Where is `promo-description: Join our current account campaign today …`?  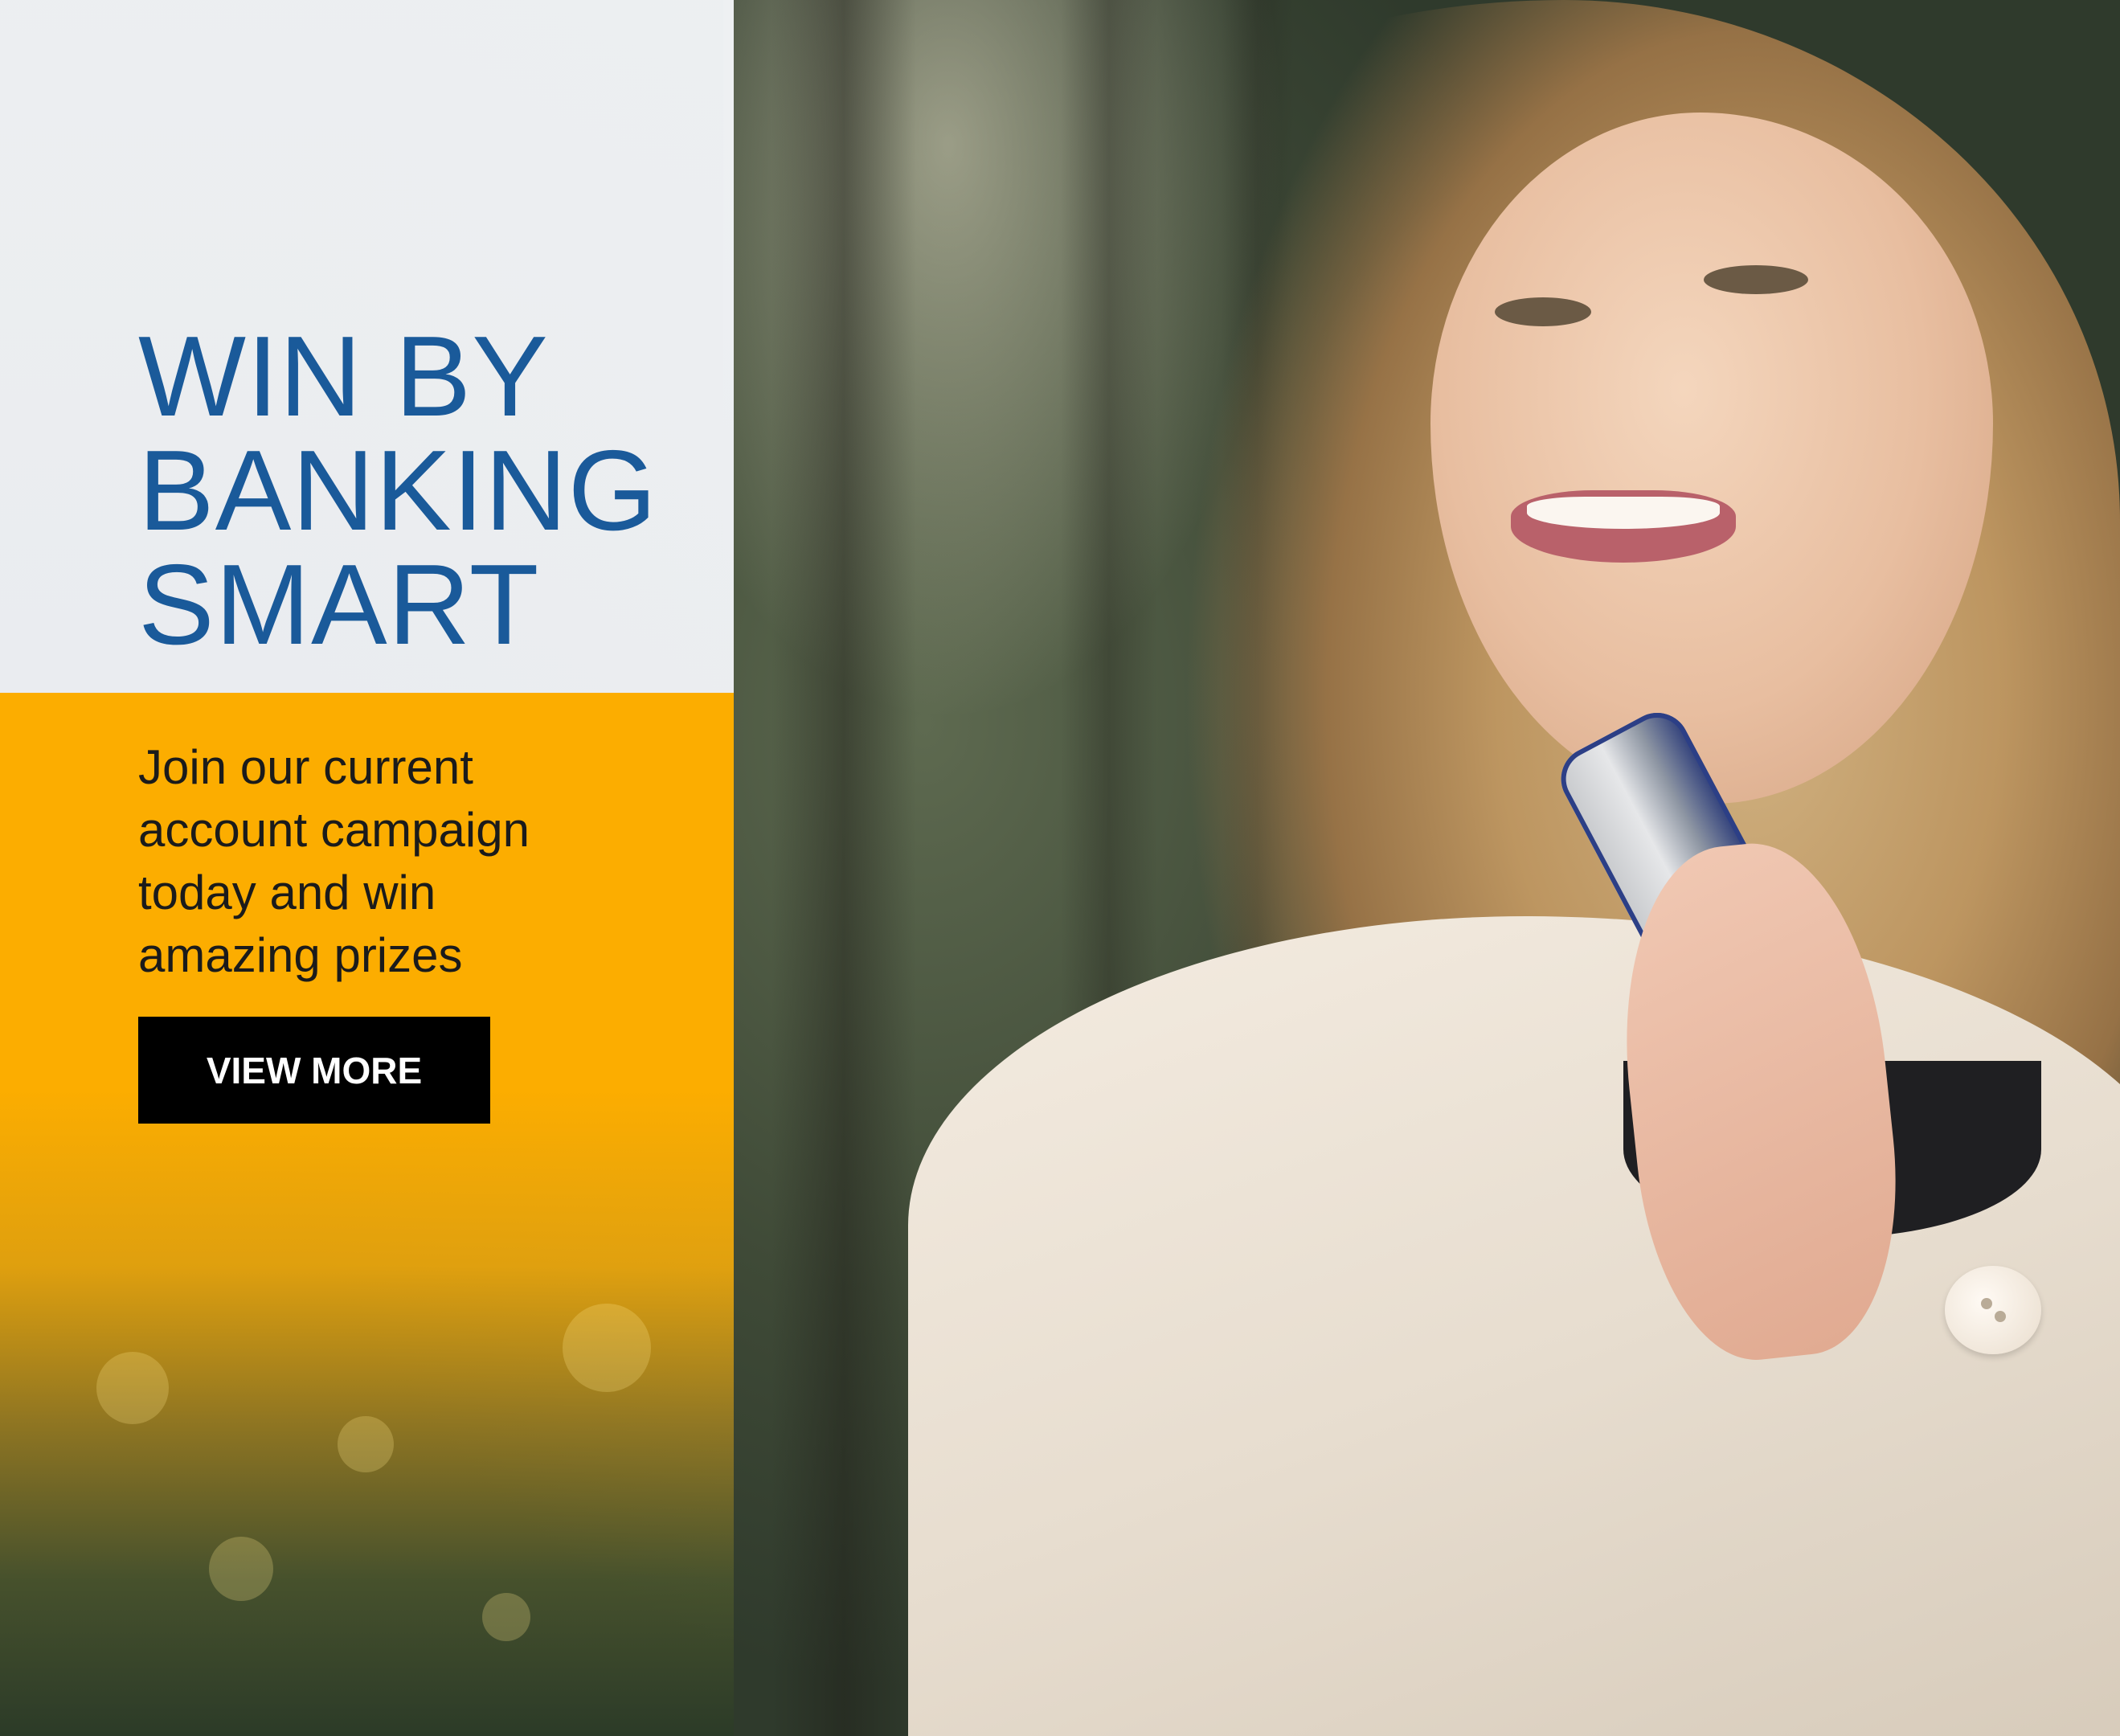
promo-description: Join our current account campaign today … is located at coordinates (419, 861).